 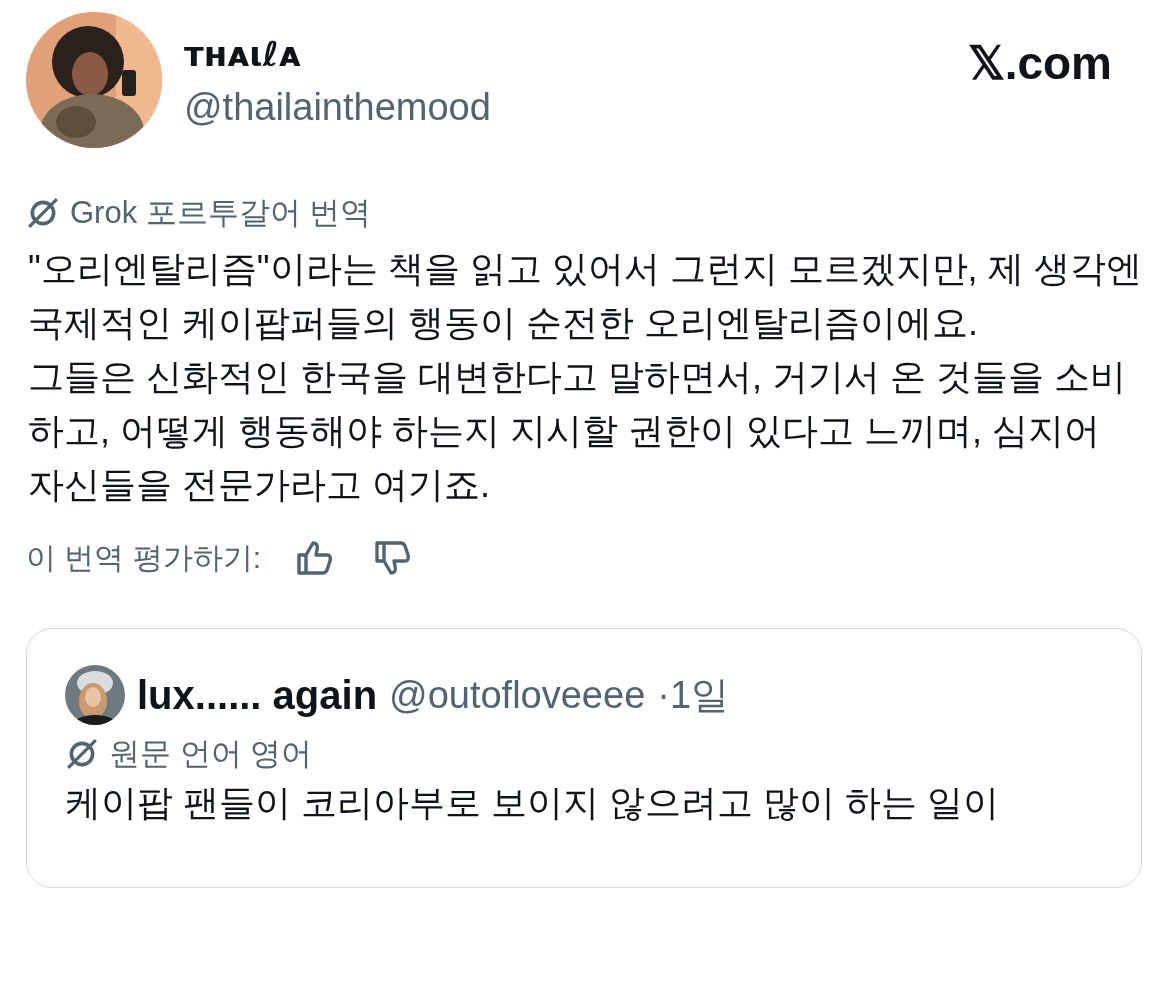 What do you see at coordinates (337, 107) in the screenshot?
I see `user-handle: @thailainthemood` at bounding box center [337, 107].